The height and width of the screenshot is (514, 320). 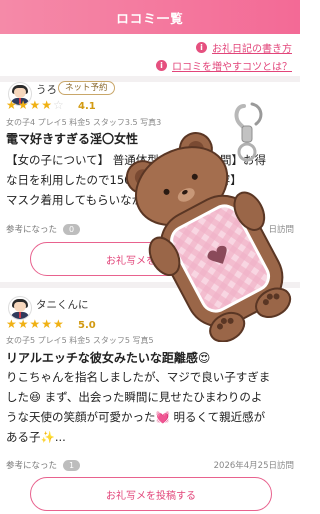 I want to click on star-rating: ★★★★★, so click(x=35, y=324).